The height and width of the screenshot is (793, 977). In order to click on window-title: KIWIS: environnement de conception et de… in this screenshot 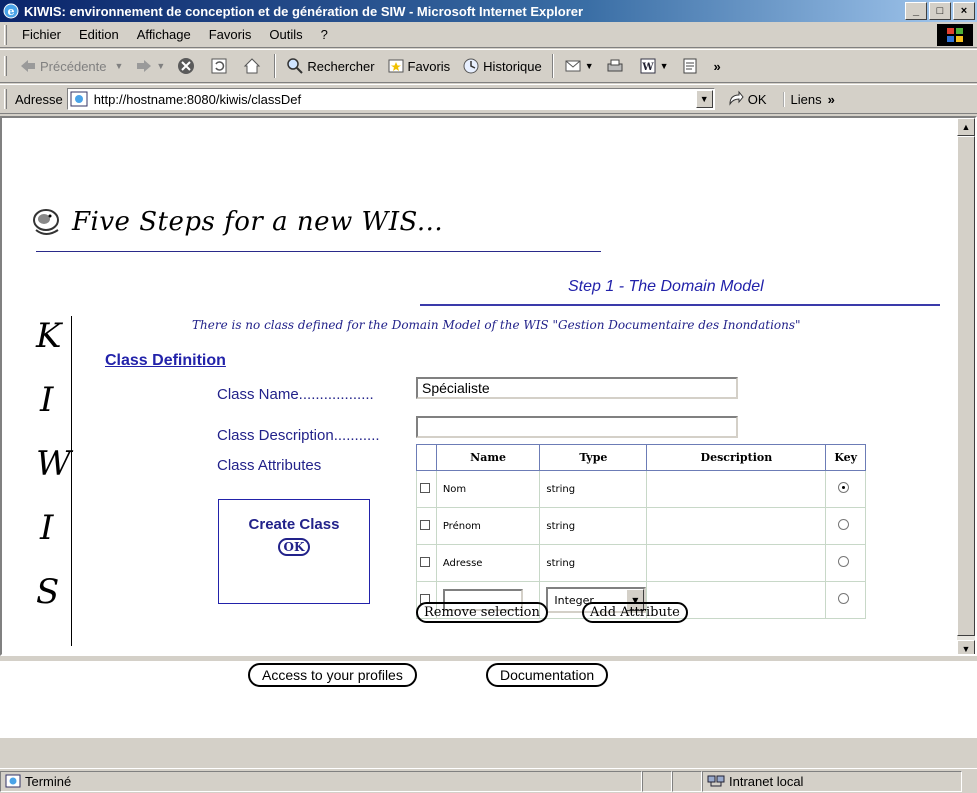, I will do `click(304, 11)`.